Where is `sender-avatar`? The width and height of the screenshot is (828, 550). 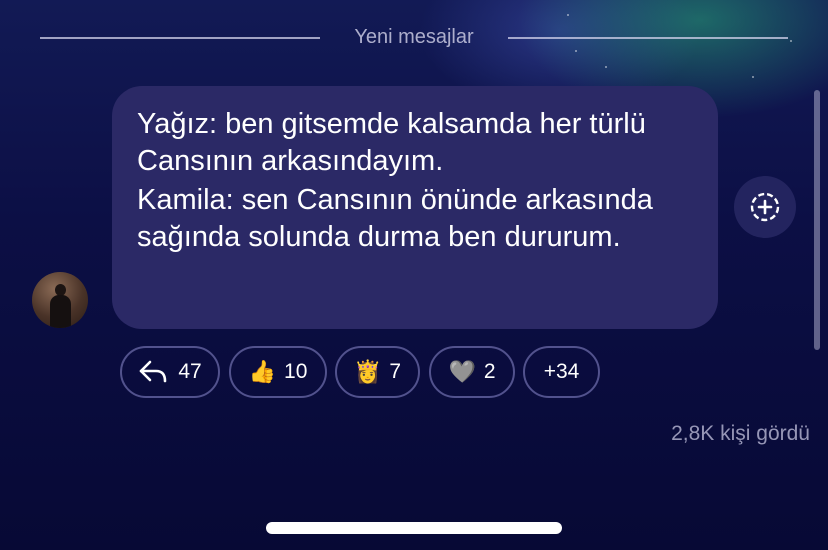
sender-avatar is located at coordinates (60, 300).